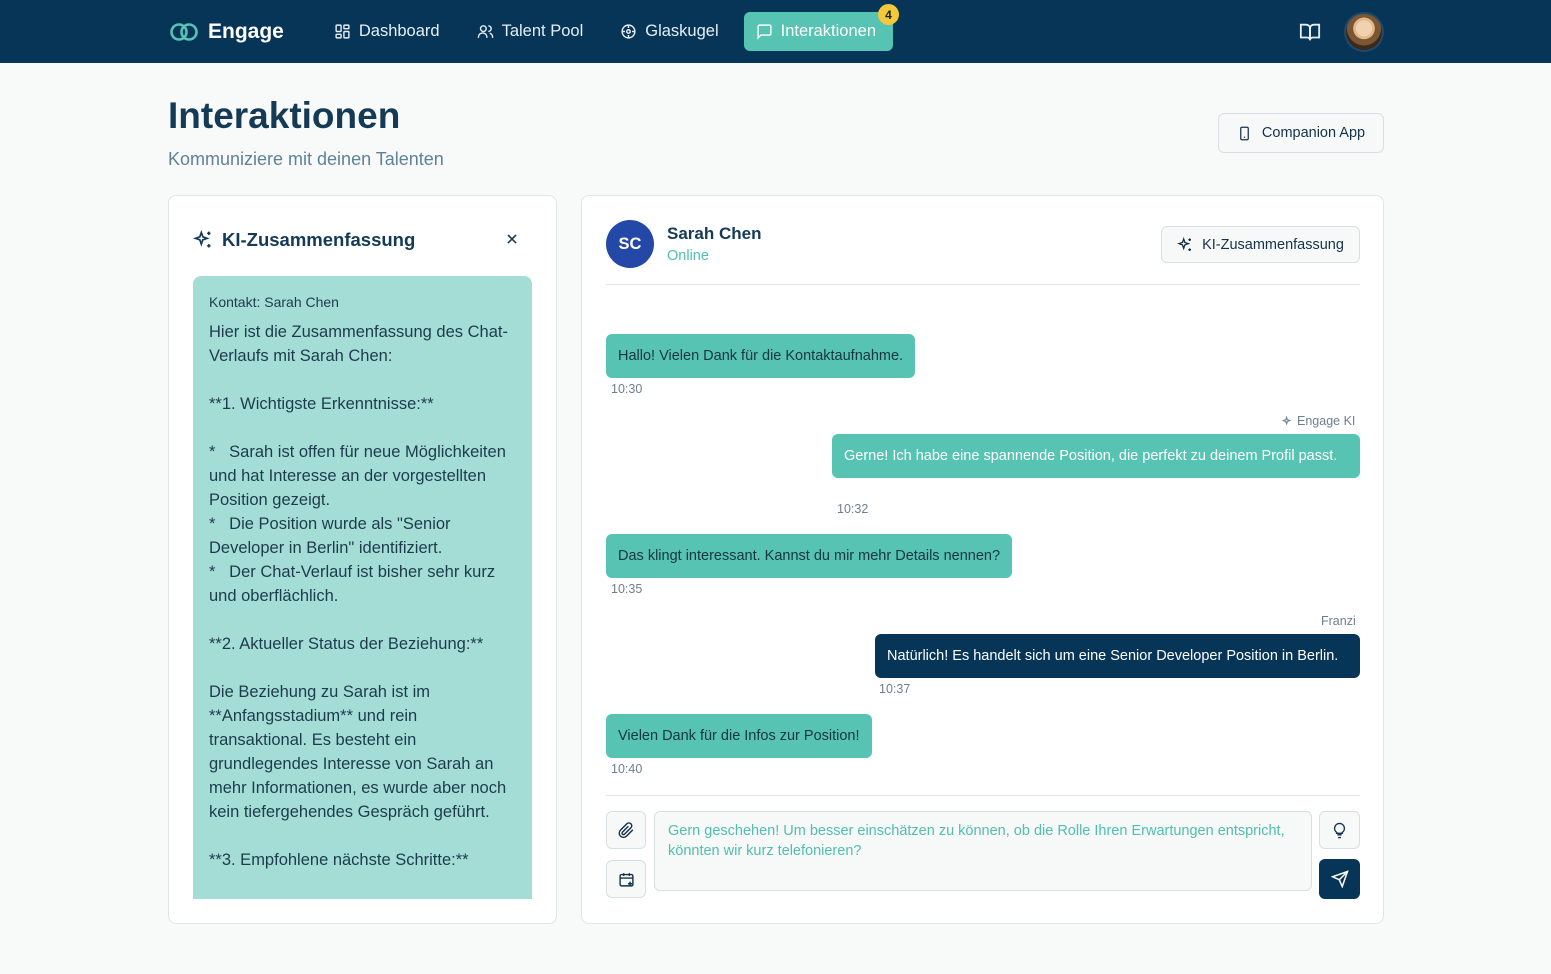 The width and height of the screenshot is (1551, 974). I want to click on message-time: 10:35, so click(627, 589).